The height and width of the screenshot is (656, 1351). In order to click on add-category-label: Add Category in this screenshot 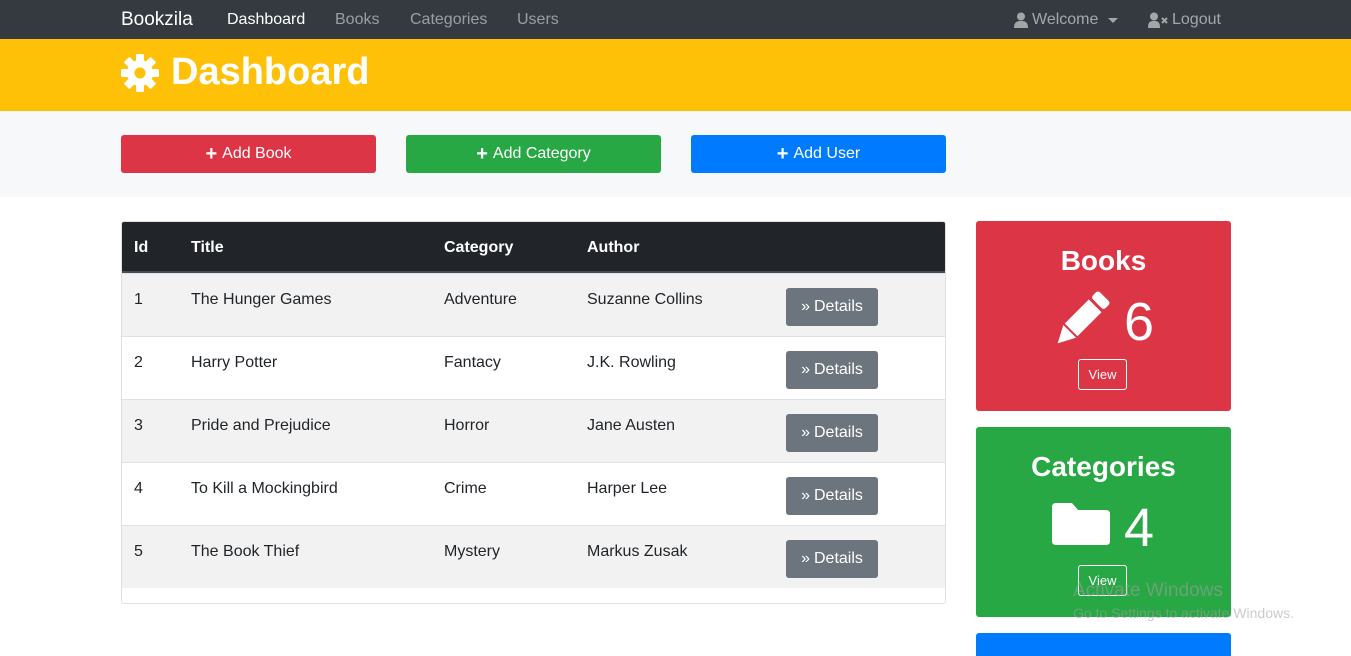, I will do `click(541, 153)`.